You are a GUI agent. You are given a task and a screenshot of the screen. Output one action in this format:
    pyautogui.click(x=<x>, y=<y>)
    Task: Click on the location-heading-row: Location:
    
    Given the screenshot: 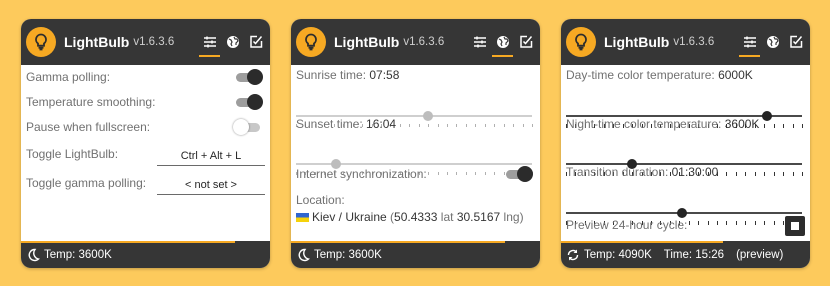 What is the action you would take?
    pyautogui.click(x=414, y=200)
    